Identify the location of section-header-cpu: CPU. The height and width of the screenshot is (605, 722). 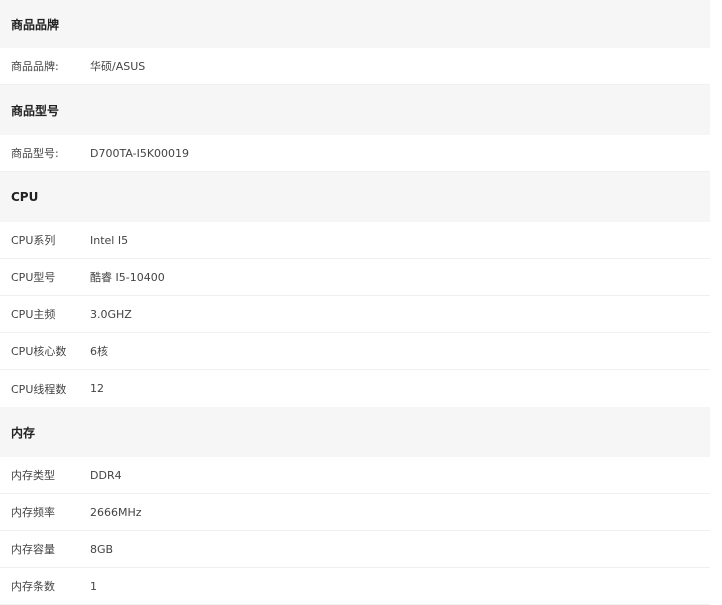
(355, 197).